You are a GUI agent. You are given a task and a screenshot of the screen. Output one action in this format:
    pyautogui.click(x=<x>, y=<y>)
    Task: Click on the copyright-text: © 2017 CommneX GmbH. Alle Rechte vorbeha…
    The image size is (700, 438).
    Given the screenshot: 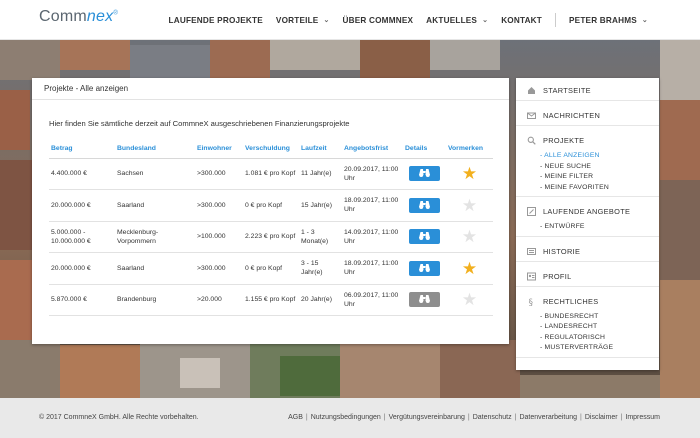 What is the action you would take?
    pyautogui.click(x=119, y=417)
    